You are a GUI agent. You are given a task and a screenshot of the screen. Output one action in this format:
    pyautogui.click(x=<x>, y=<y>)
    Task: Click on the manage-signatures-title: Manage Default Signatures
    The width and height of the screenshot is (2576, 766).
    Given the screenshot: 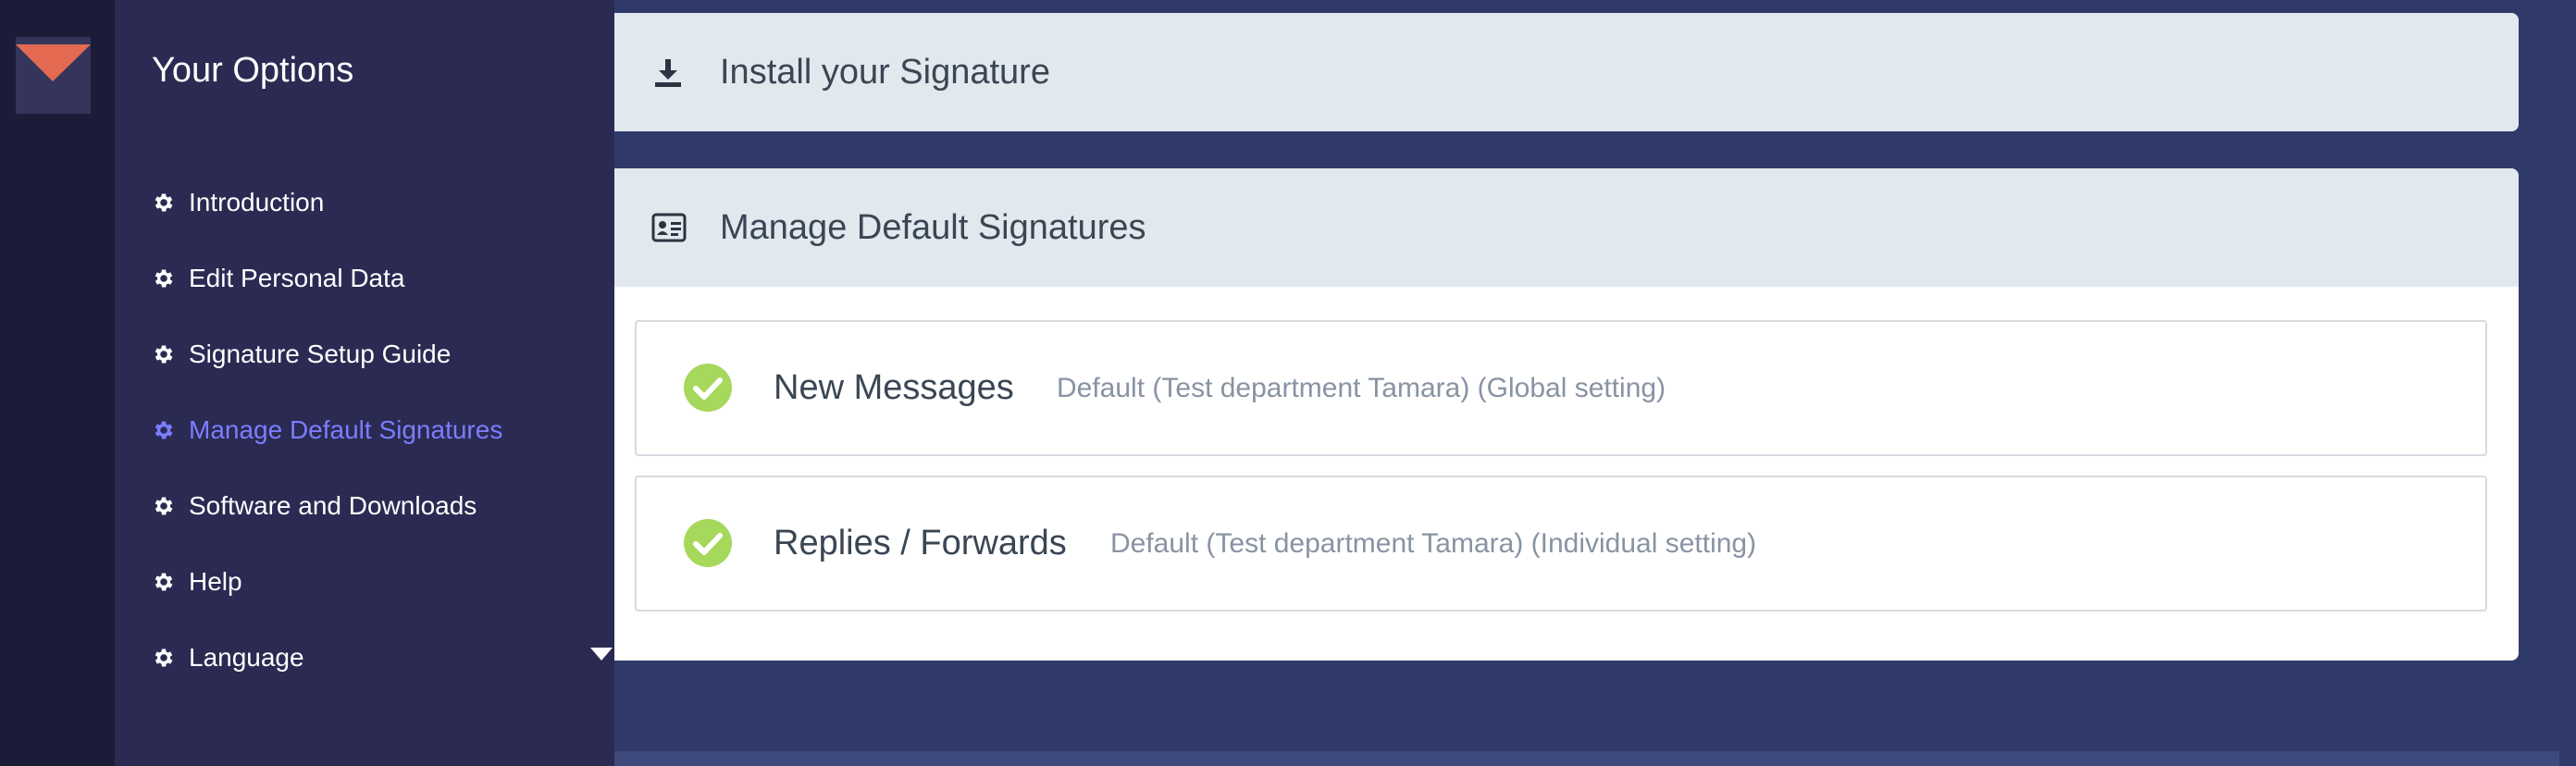 What is the action you would take?
    pyautogui.click(x=933, y=228)
    